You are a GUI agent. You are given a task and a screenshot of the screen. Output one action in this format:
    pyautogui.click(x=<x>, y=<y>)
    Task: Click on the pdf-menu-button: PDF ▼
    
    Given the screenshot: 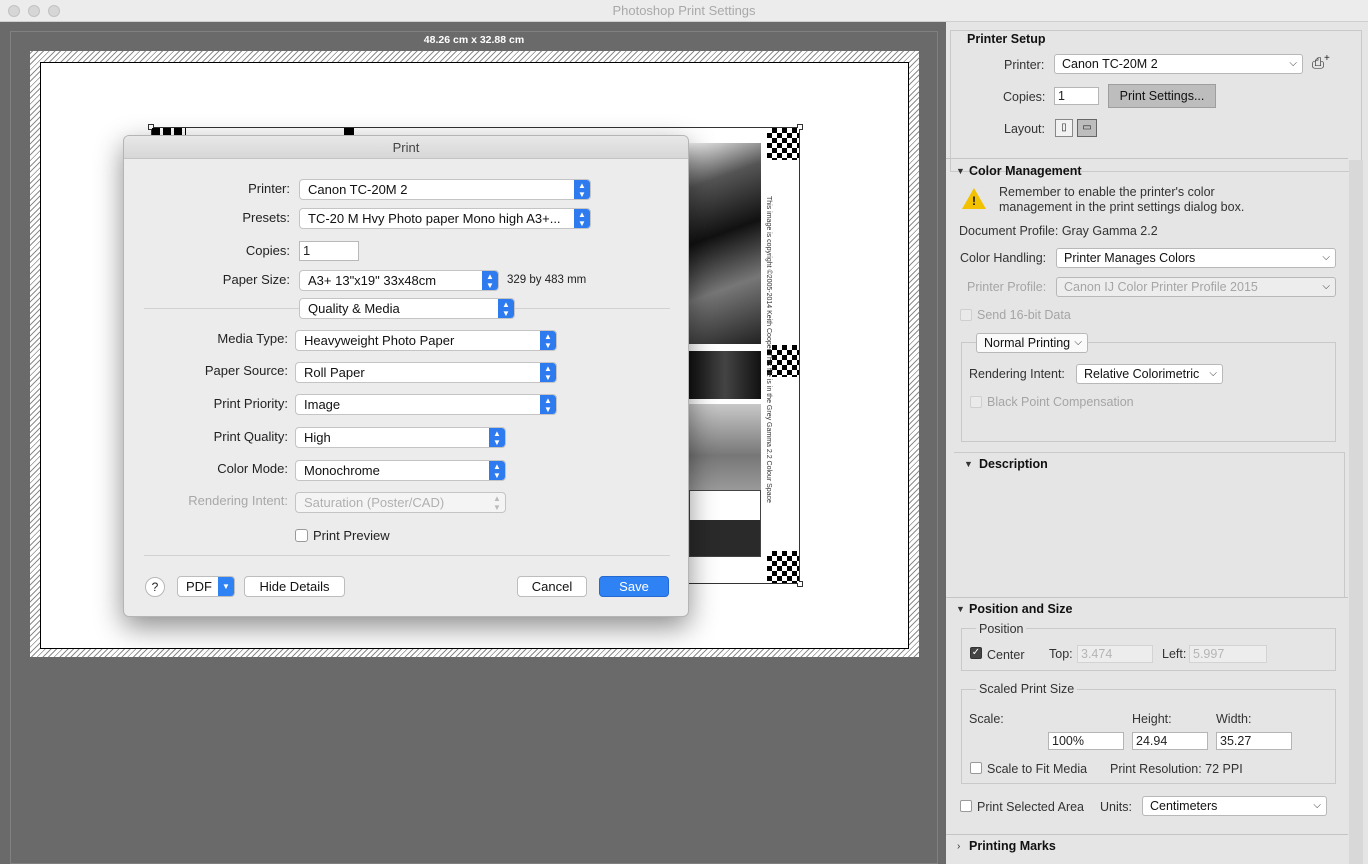 What is the action you would take?
    pyautogui.click(x=206, y=586)
    